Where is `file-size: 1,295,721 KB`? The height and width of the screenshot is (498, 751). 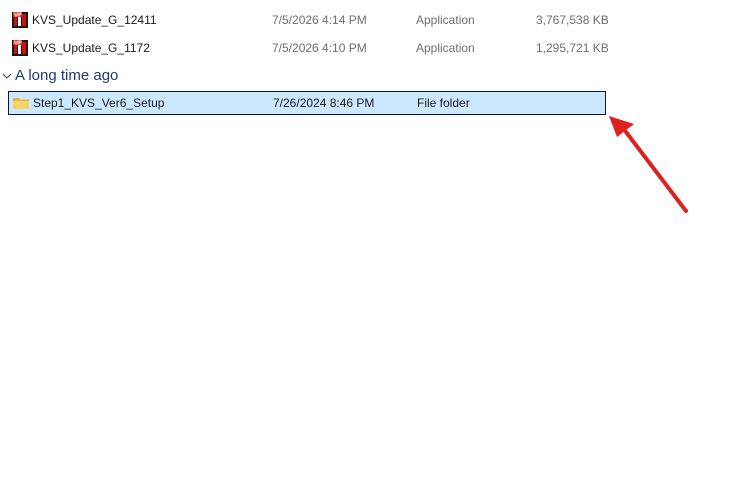
file-size: 1,295,721 KB is located at coordinates (572, 48).